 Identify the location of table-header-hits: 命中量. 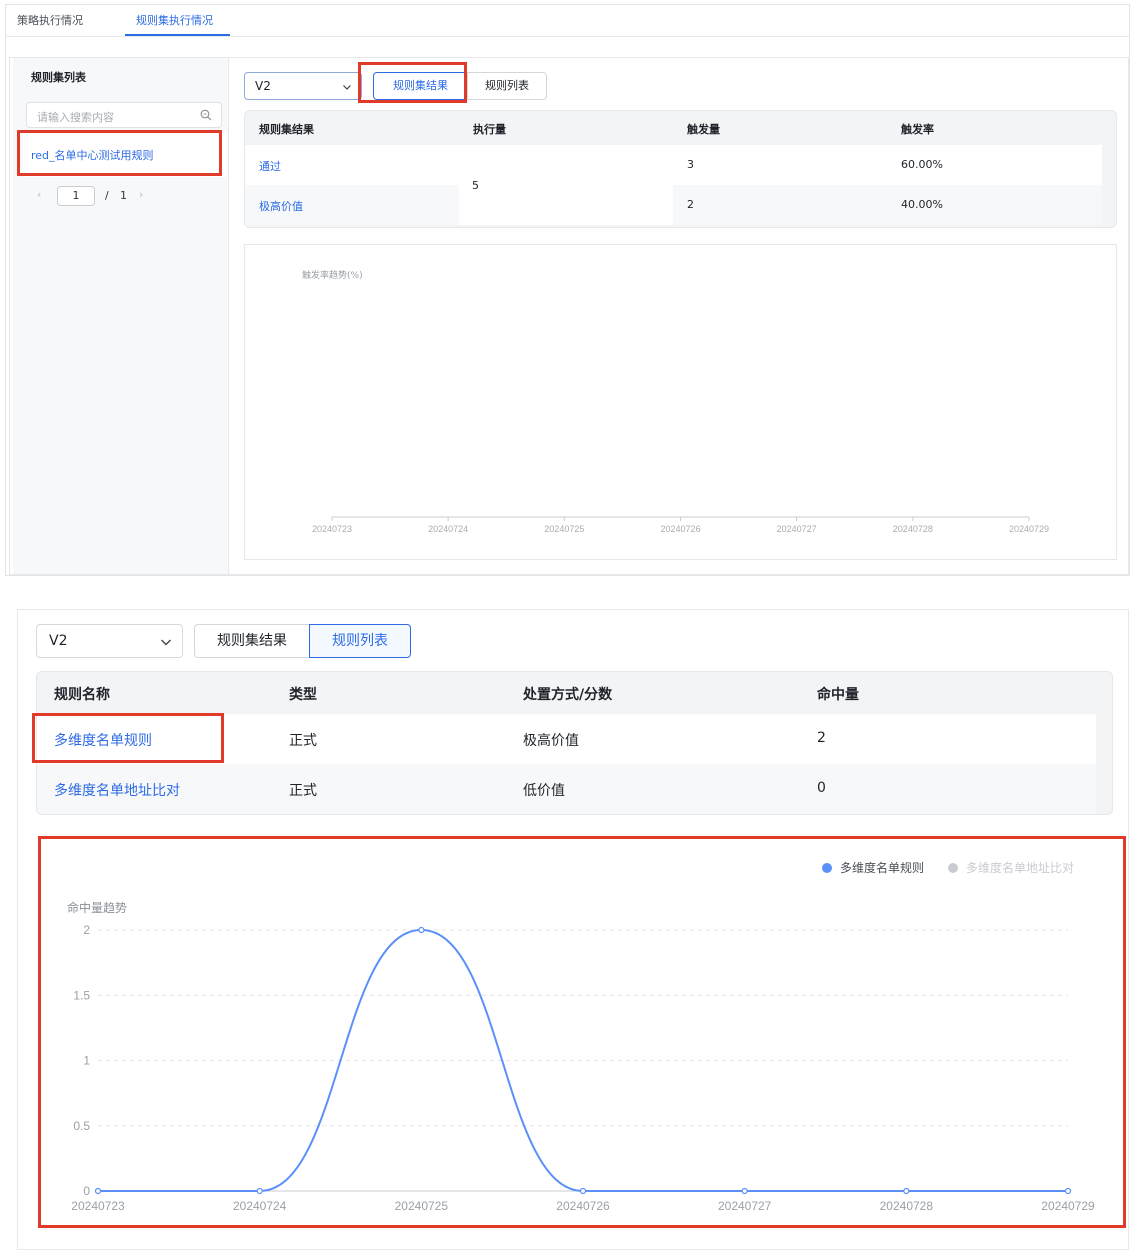
(838, 695).